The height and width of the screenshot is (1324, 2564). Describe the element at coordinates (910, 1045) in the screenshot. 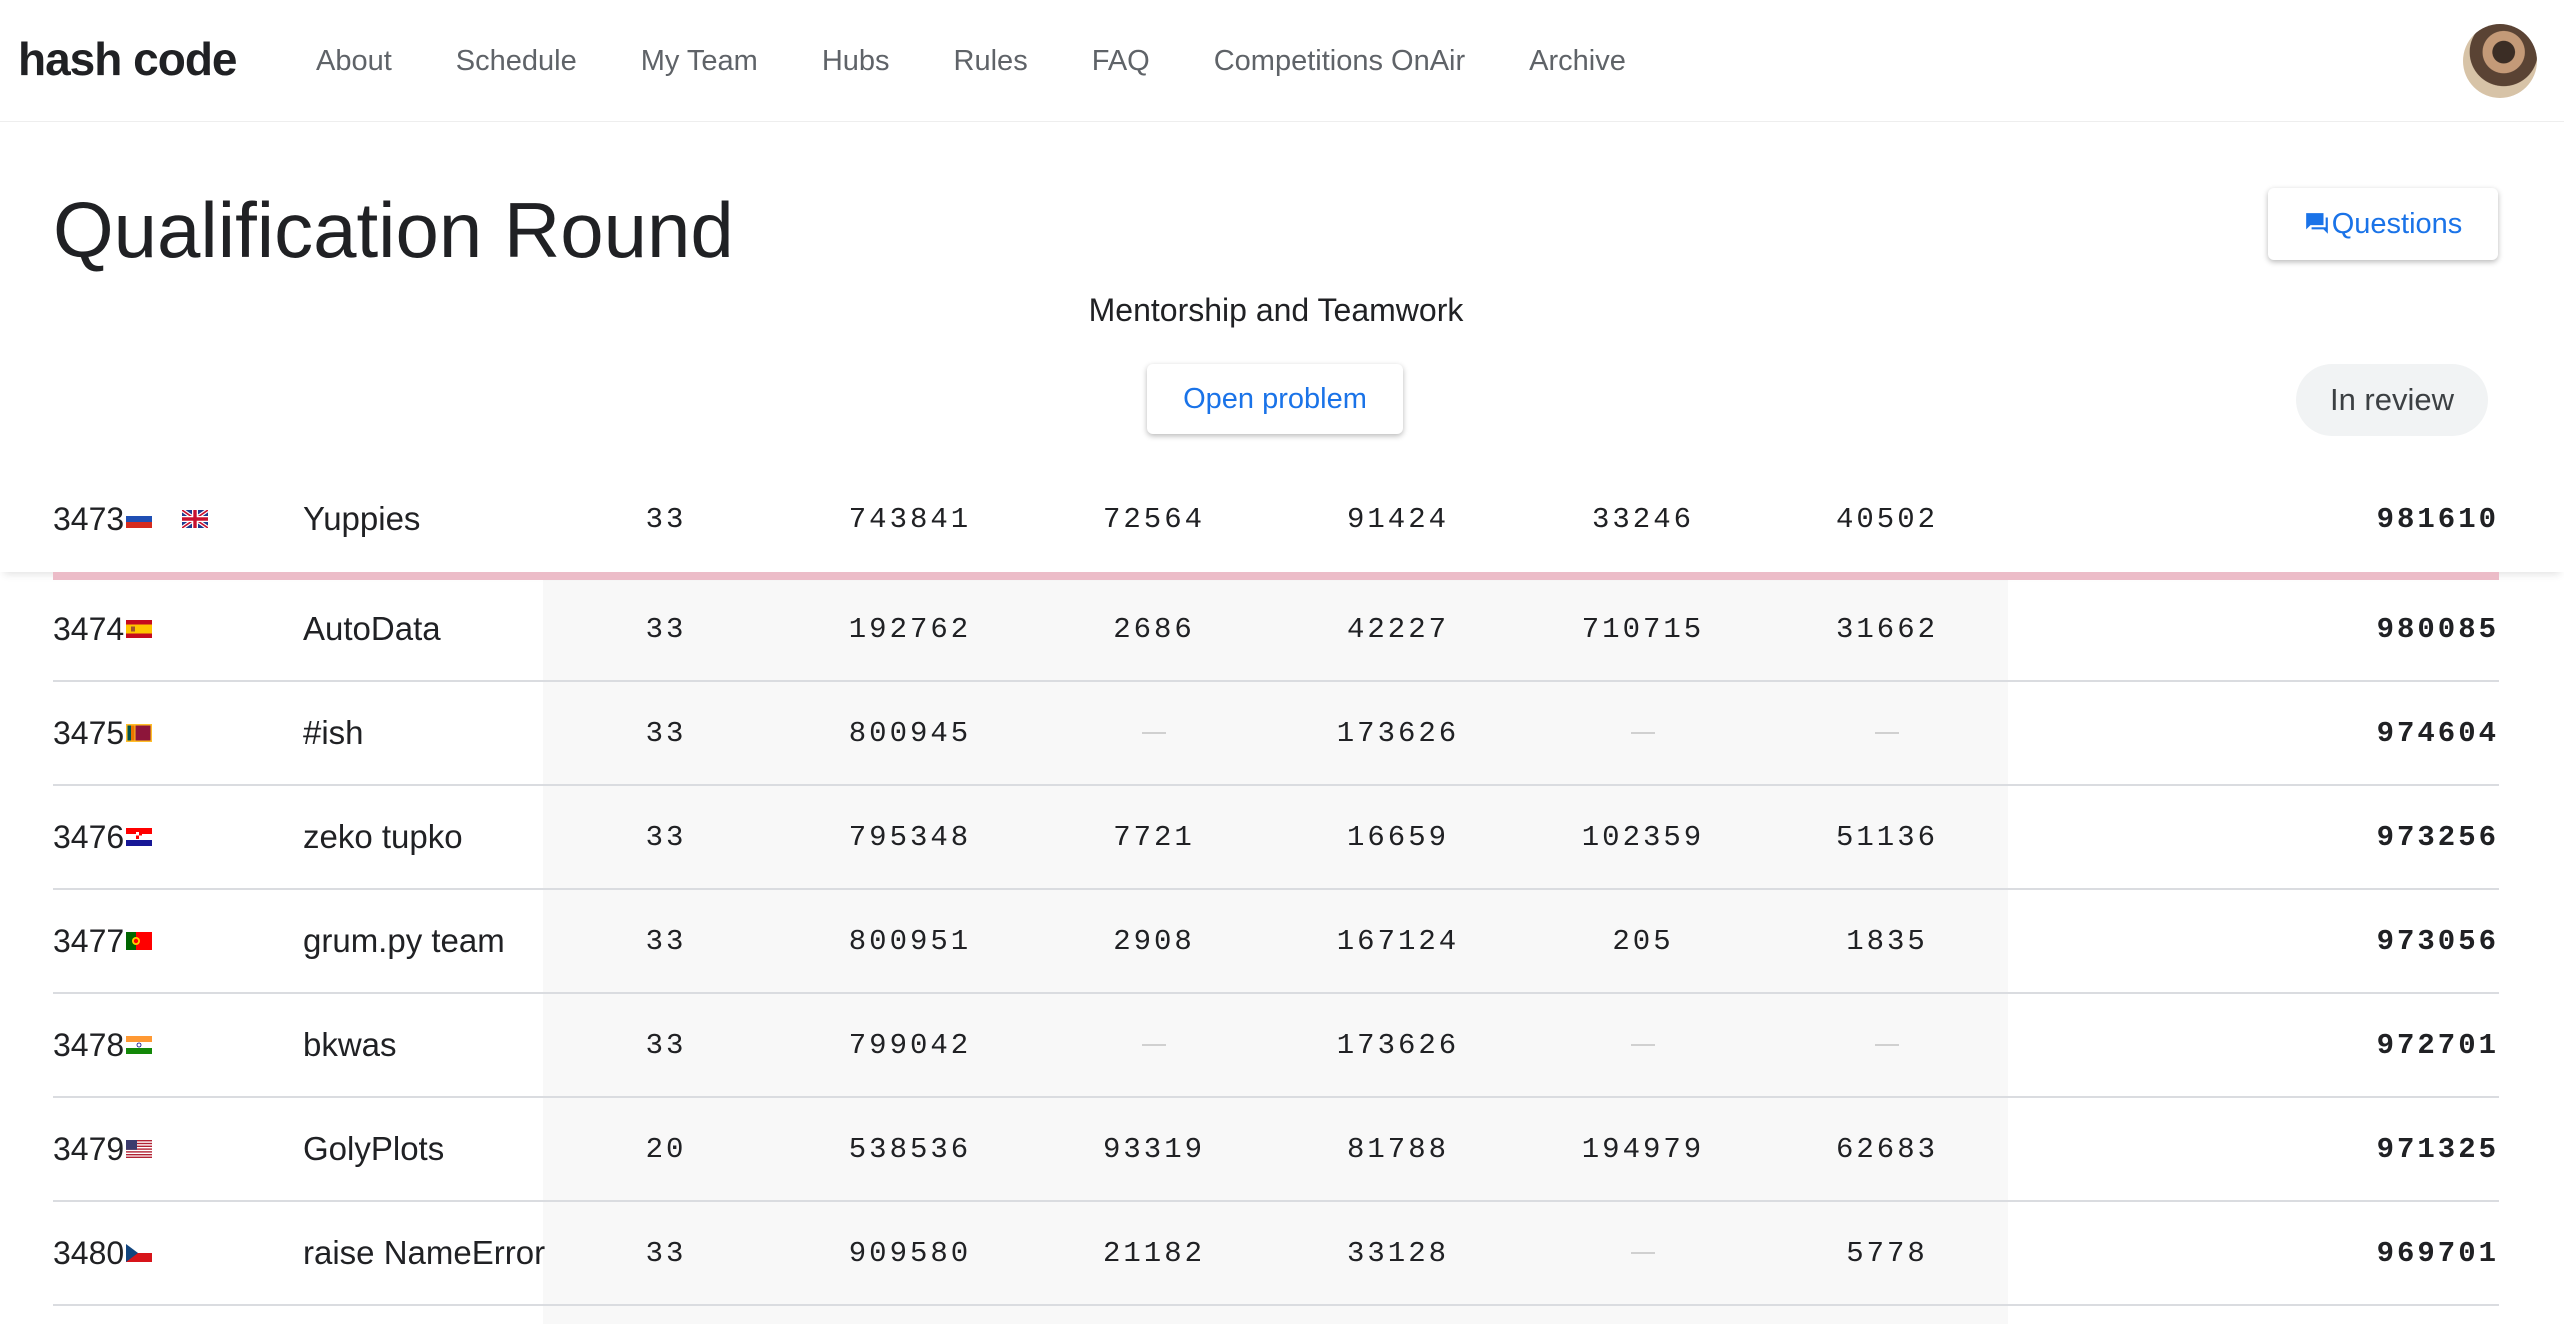

I see `score-b: 799042` at that location.